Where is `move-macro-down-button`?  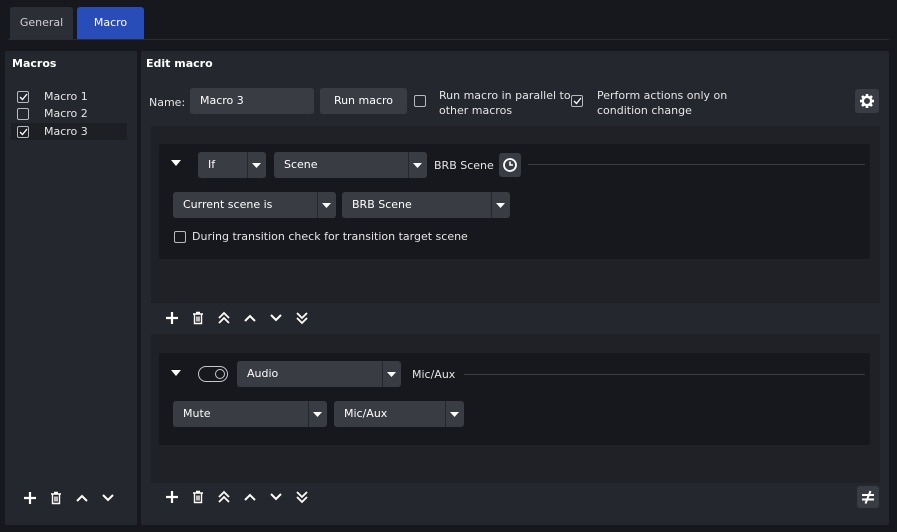 move-macro-down-button is located at coordinates (108, 498).